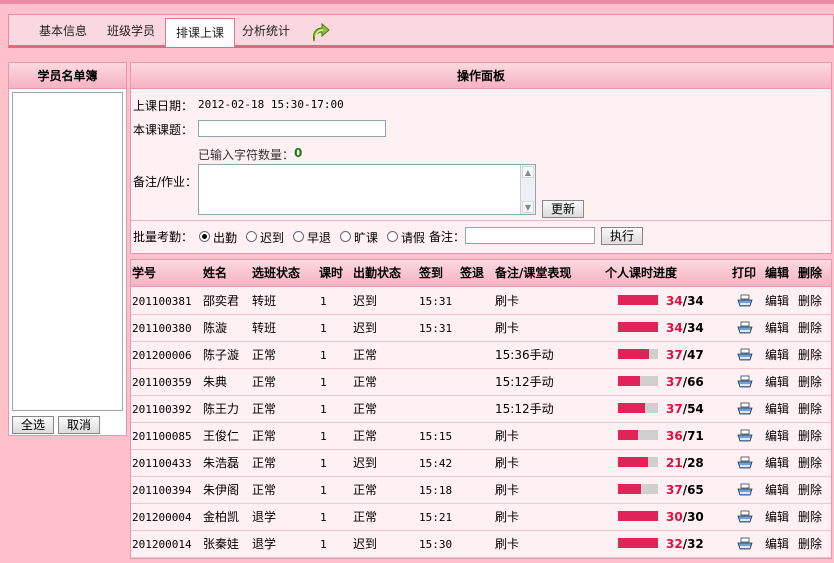 The height and width of the screenshot is (563, 834). I want to click on note-homework-textarea: ▲ ▼, so click(367, 189).